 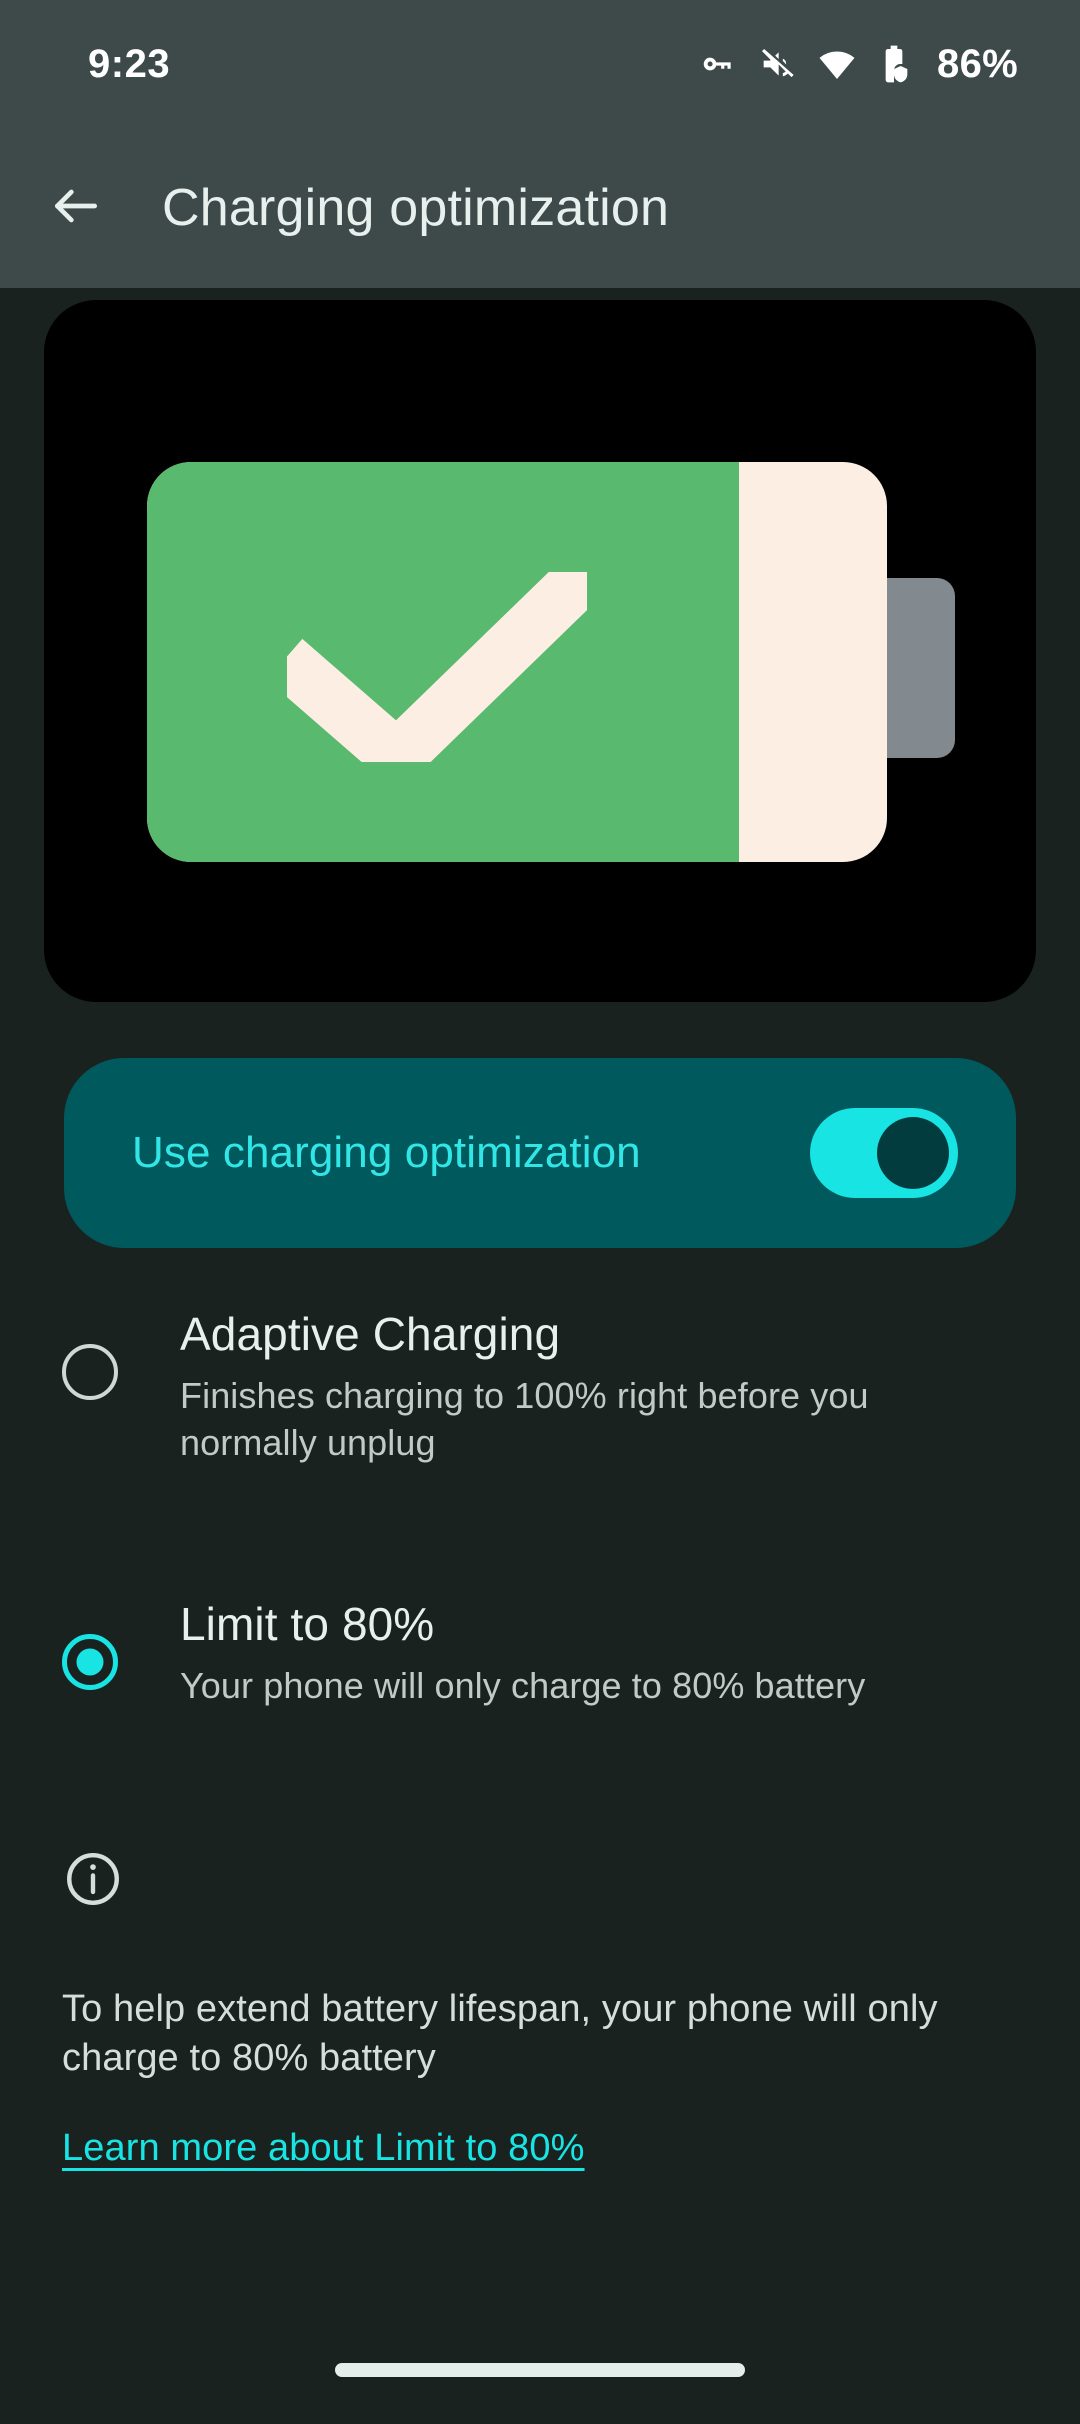 I want to click on learn-more-link: Learn more about Limit to 80%, so click(x=323, y=2148).